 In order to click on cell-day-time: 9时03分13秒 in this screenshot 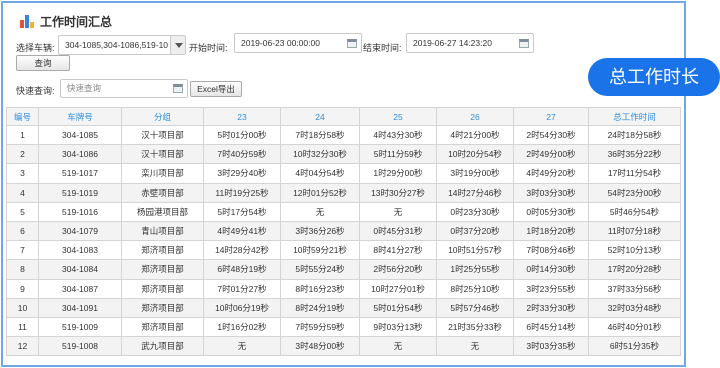, I will do `click(398, 327)`.